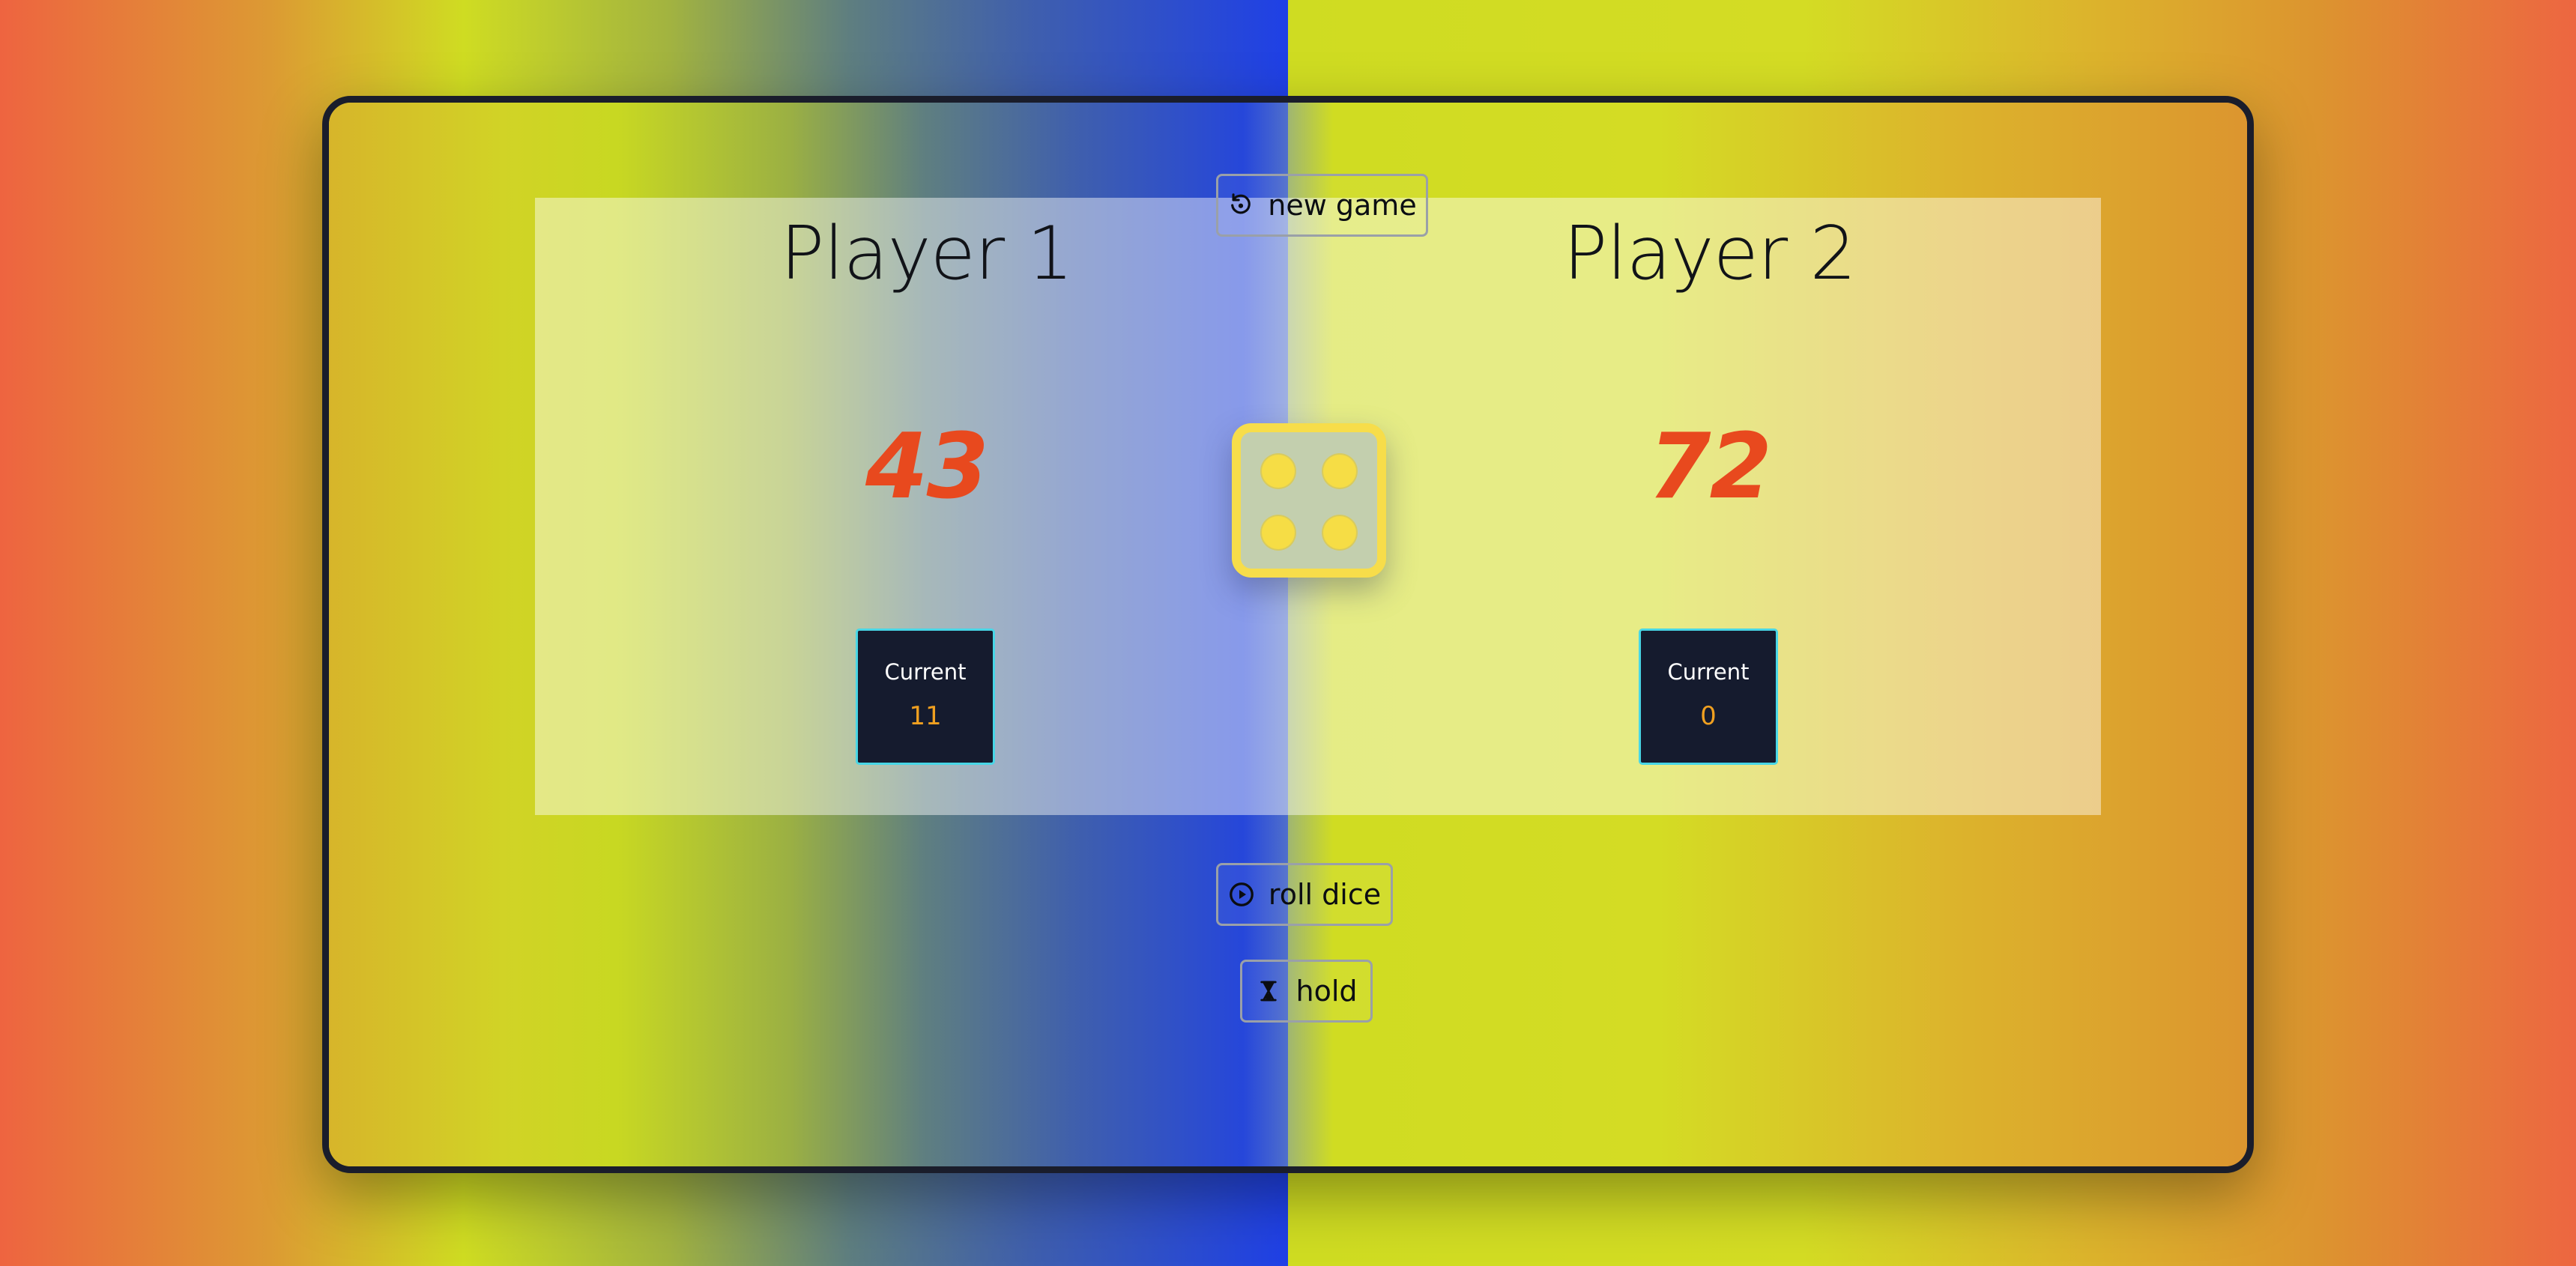 The image size is (2576, 1266). I want to click on hold-label: hold, so click(1326, 991).